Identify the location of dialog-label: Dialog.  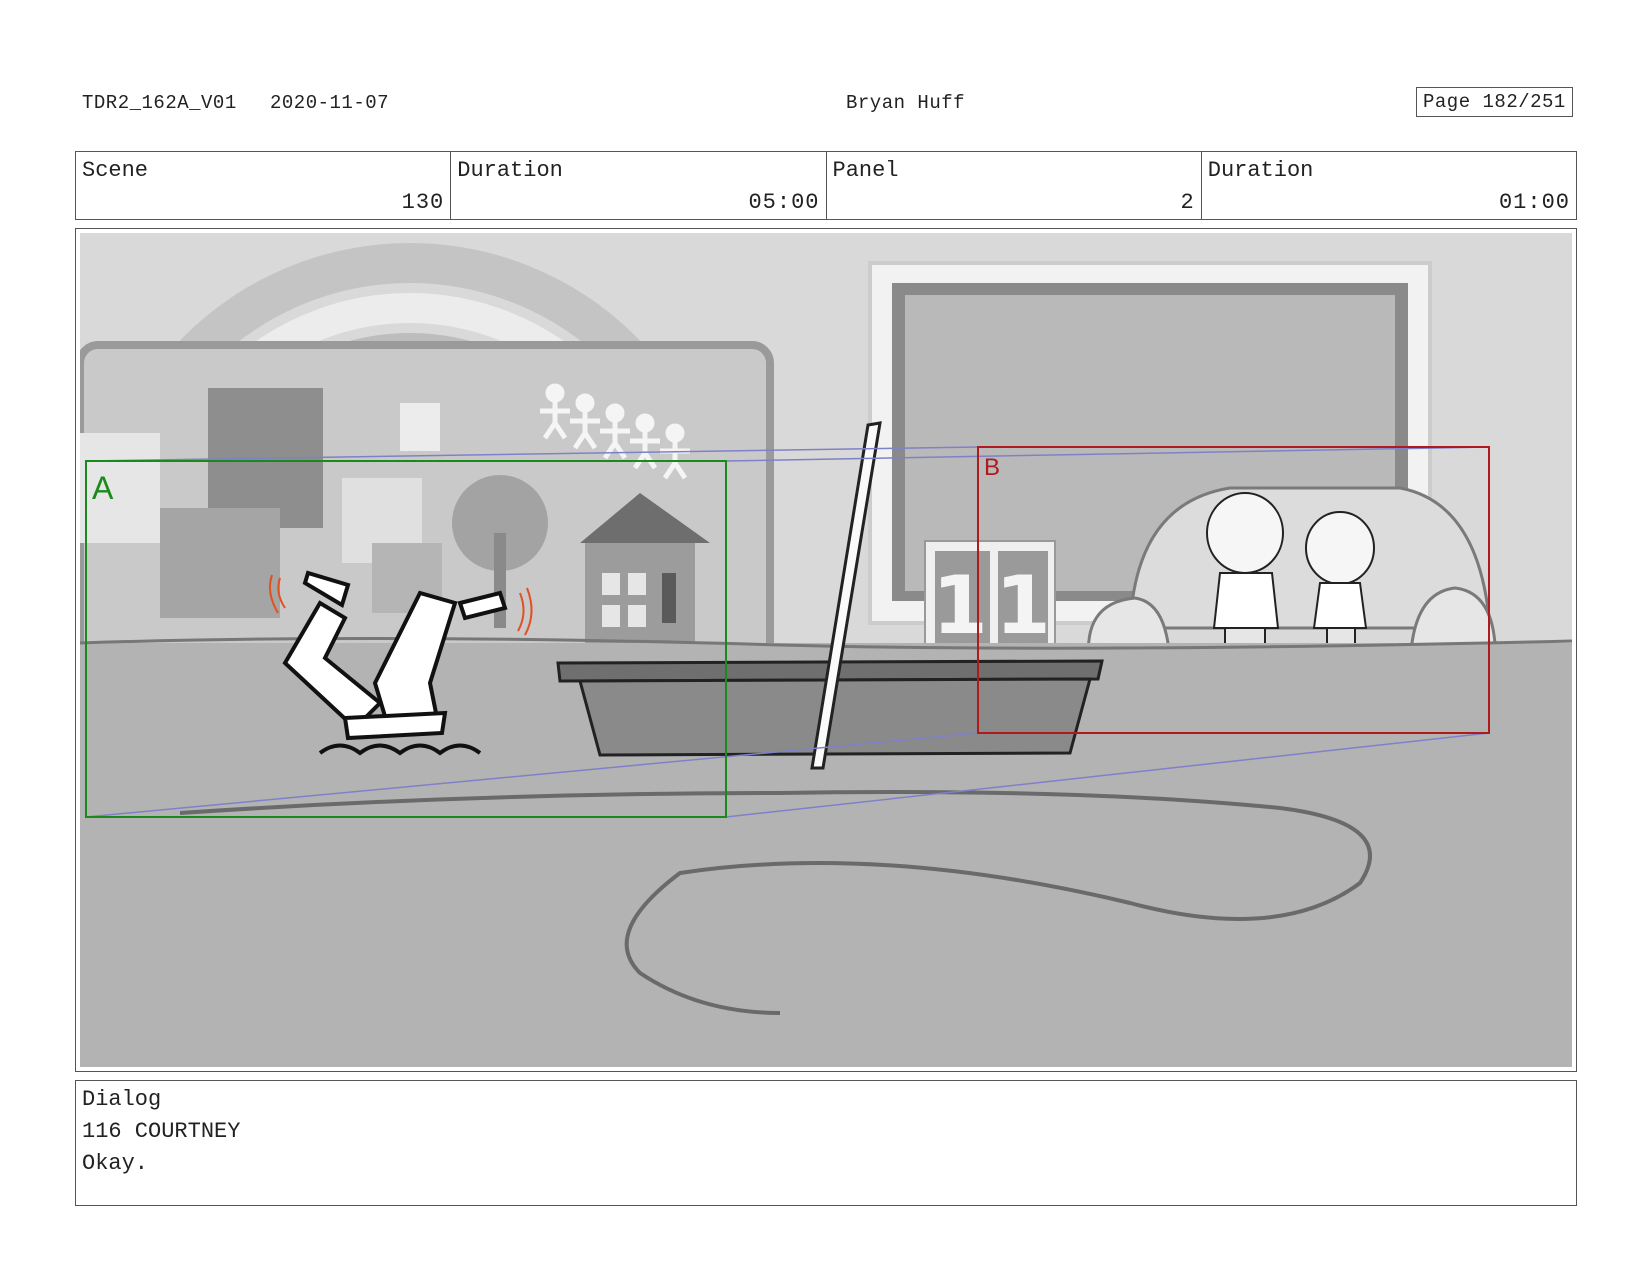
(122, 1099).